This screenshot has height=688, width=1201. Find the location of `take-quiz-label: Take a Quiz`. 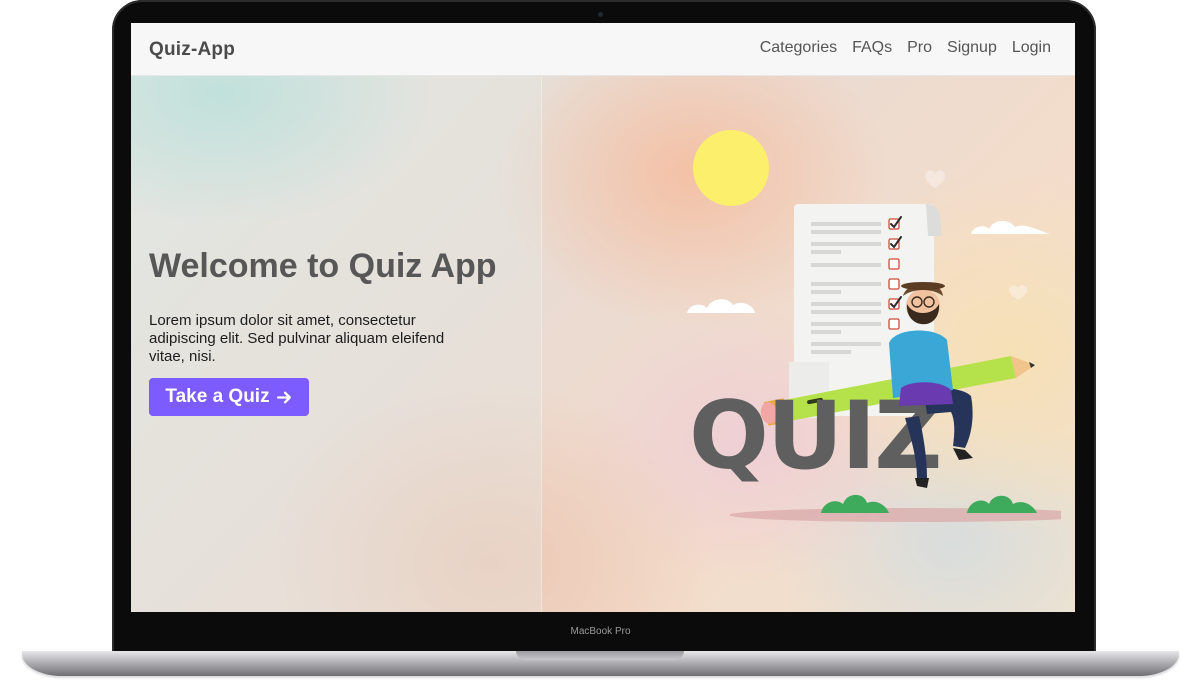

take-quiz-label: Take a Quiz is located at coordinates (217, 396).